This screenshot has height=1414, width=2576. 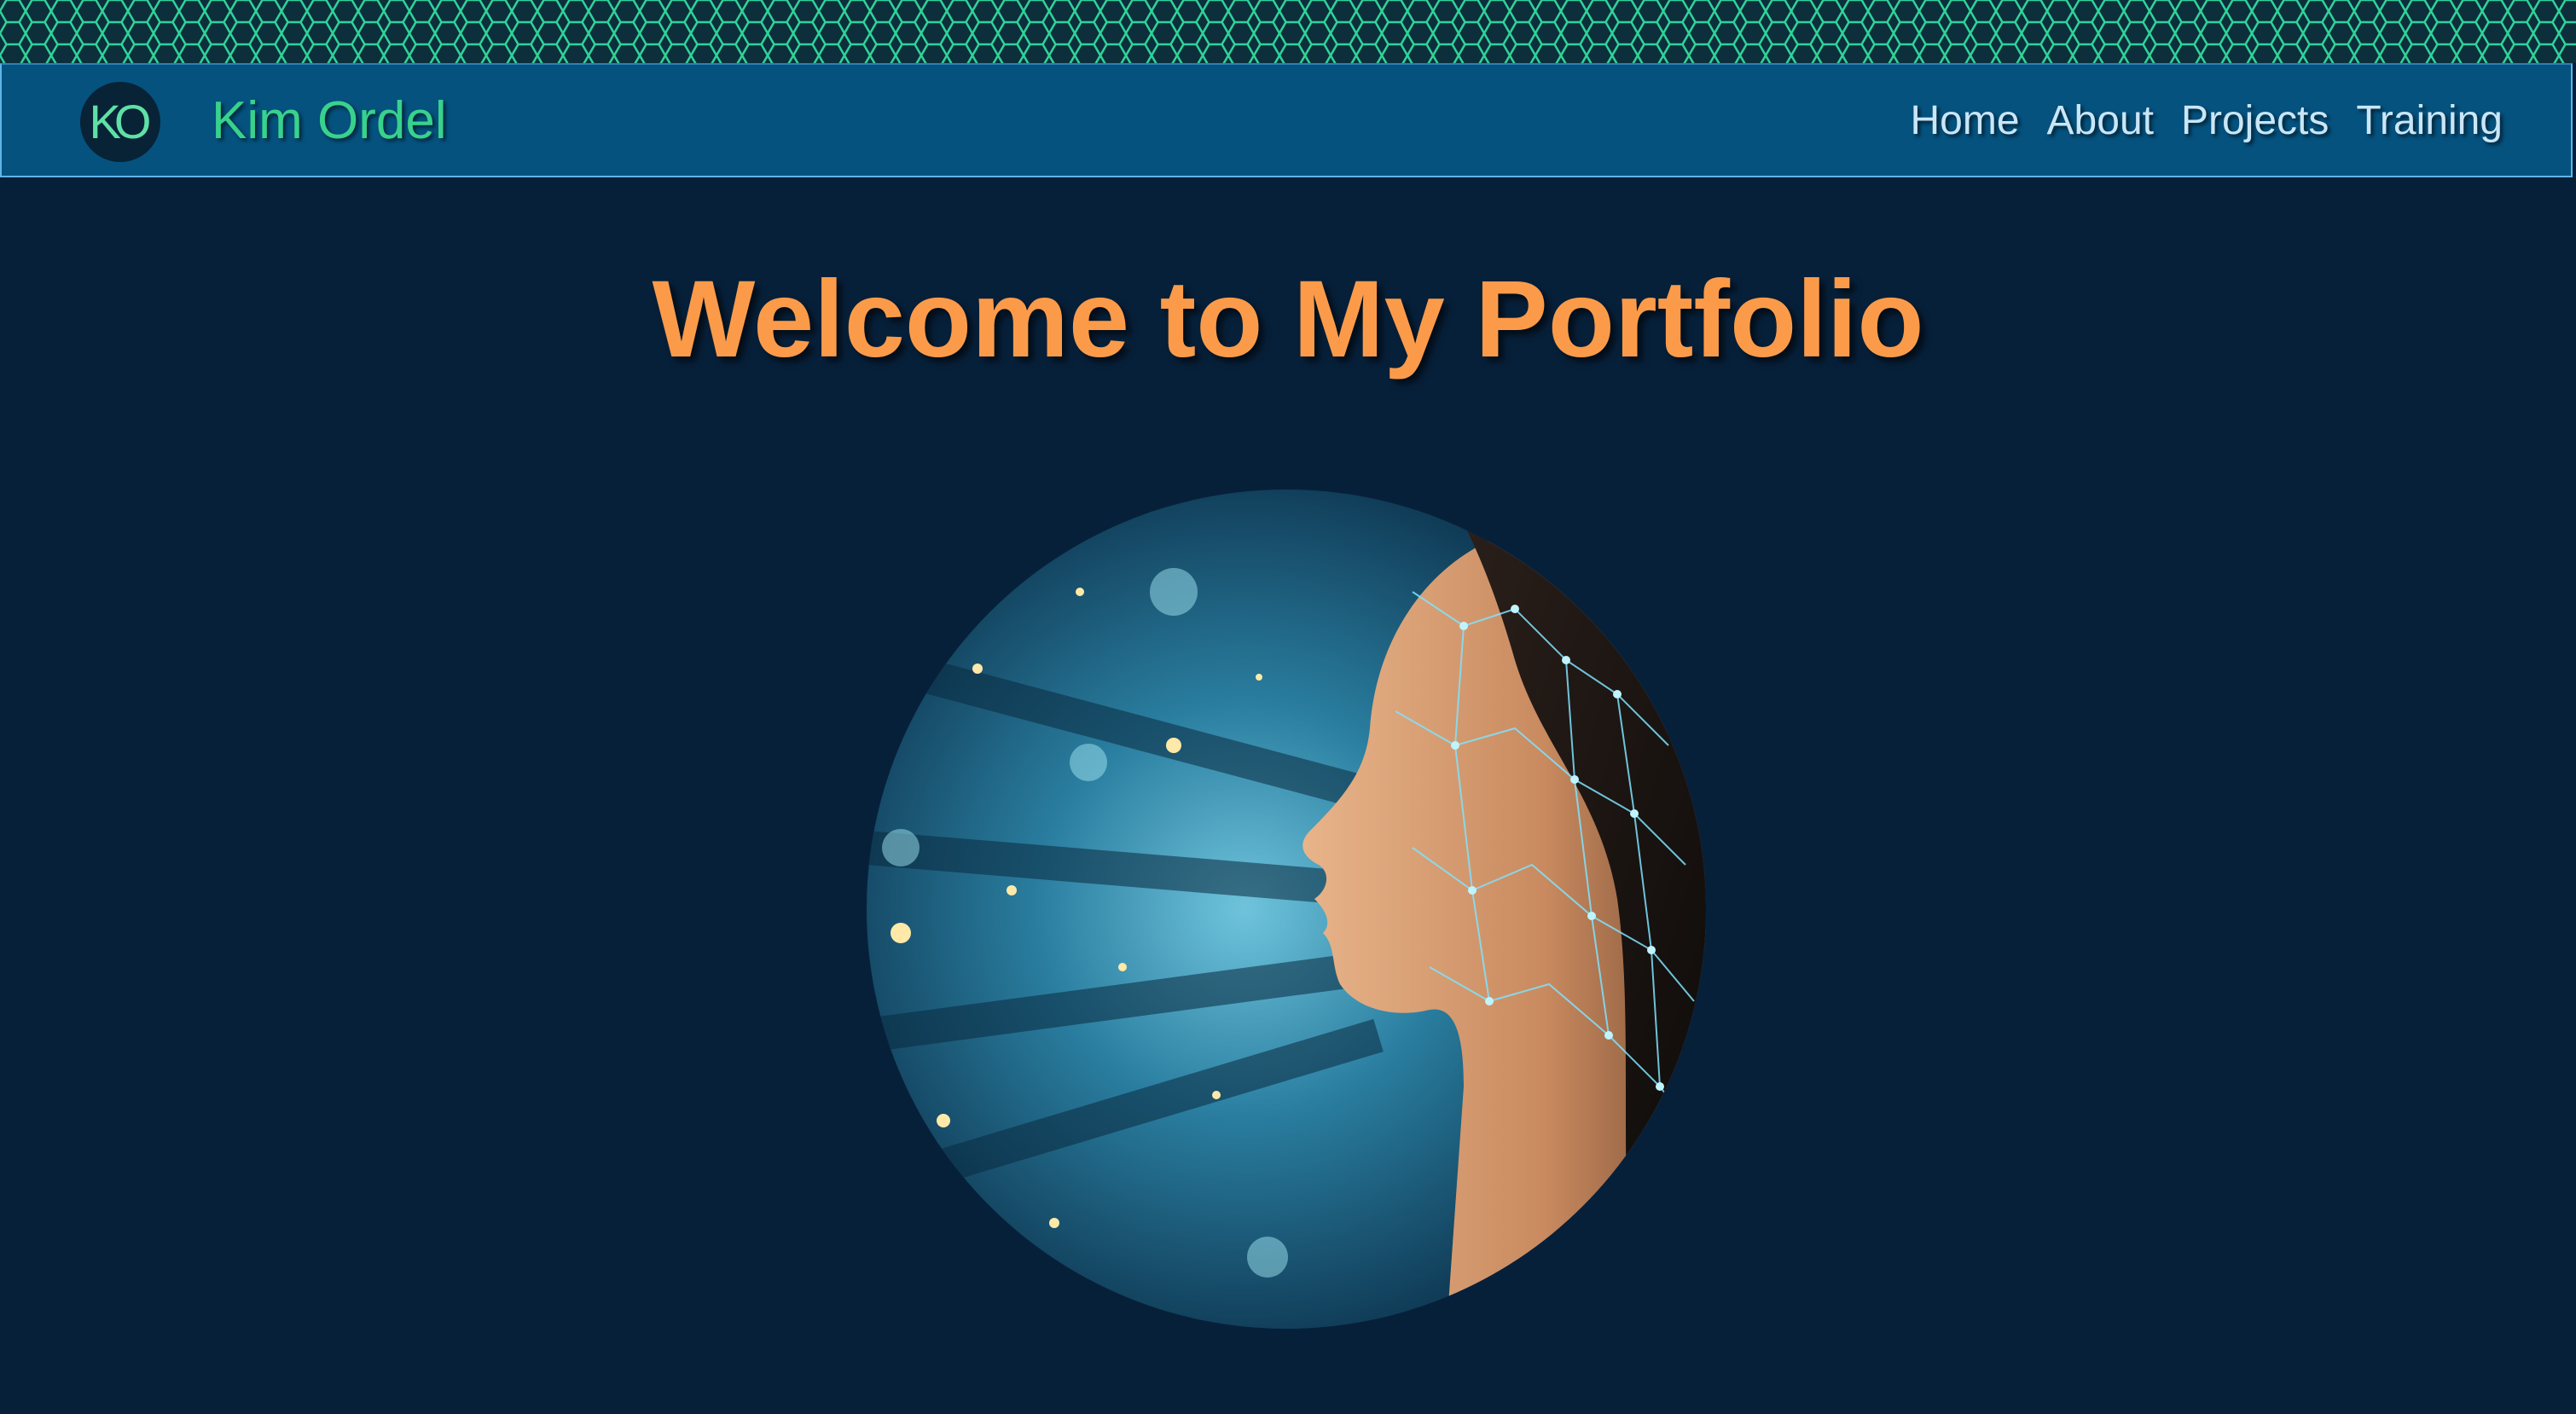 What do you see at coordinates (329, 121) in the screenshot?
I see `brand-name: Kim Ordel` at bounding box center [329, 121].